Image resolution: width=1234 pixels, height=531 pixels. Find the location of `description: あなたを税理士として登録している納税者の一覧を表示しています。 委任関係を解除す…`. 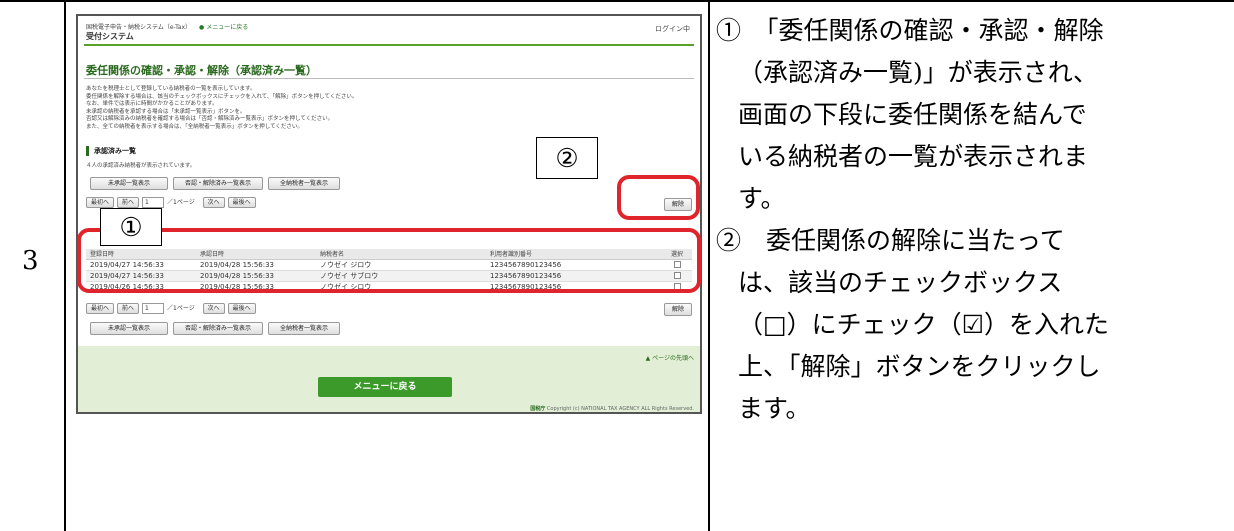

description: あなたを税理士として登録している納税者の一覧を表示しています。 委任関係を解除す… is located at coordinates (221, 108).